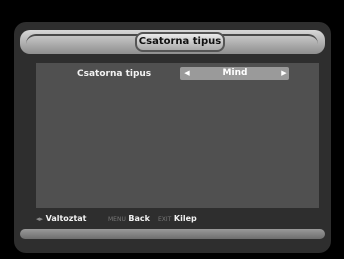  Describe the element at coordinates (40, 219) in the screenshot. I see `left-right-key-icon: ◂▸` at that location.